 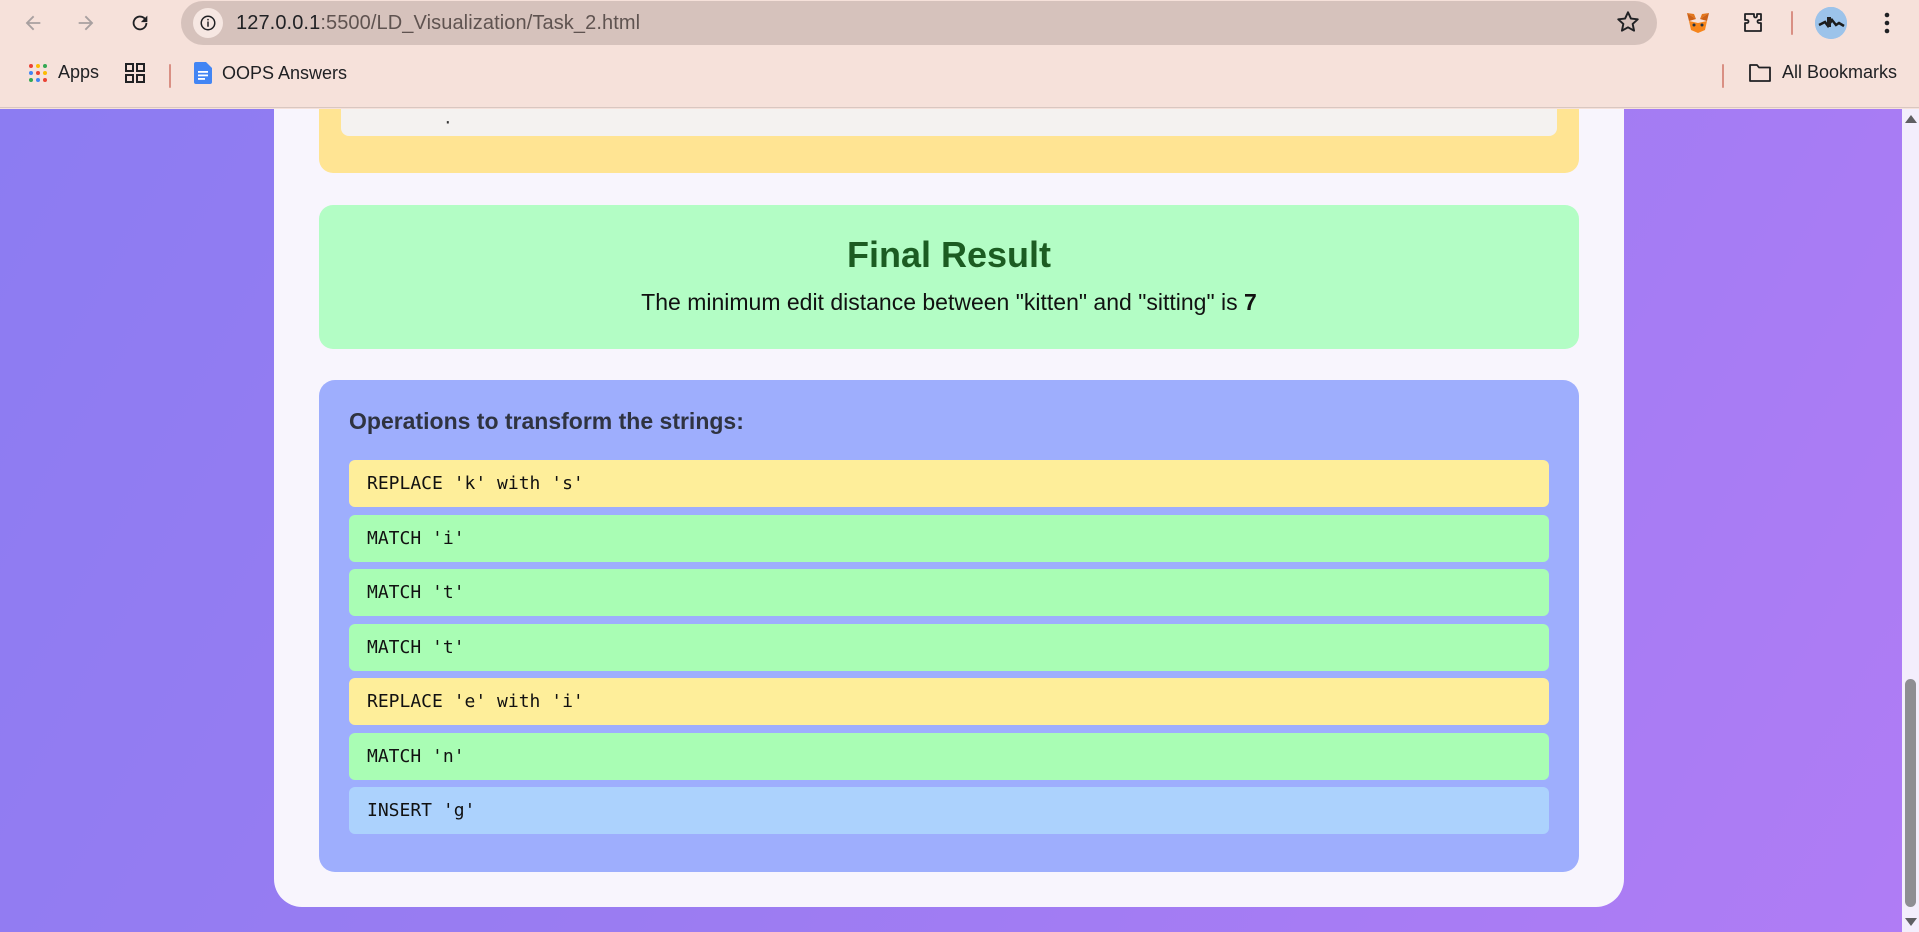 I want to click on folder-icon, so click(x=1760, y=72).